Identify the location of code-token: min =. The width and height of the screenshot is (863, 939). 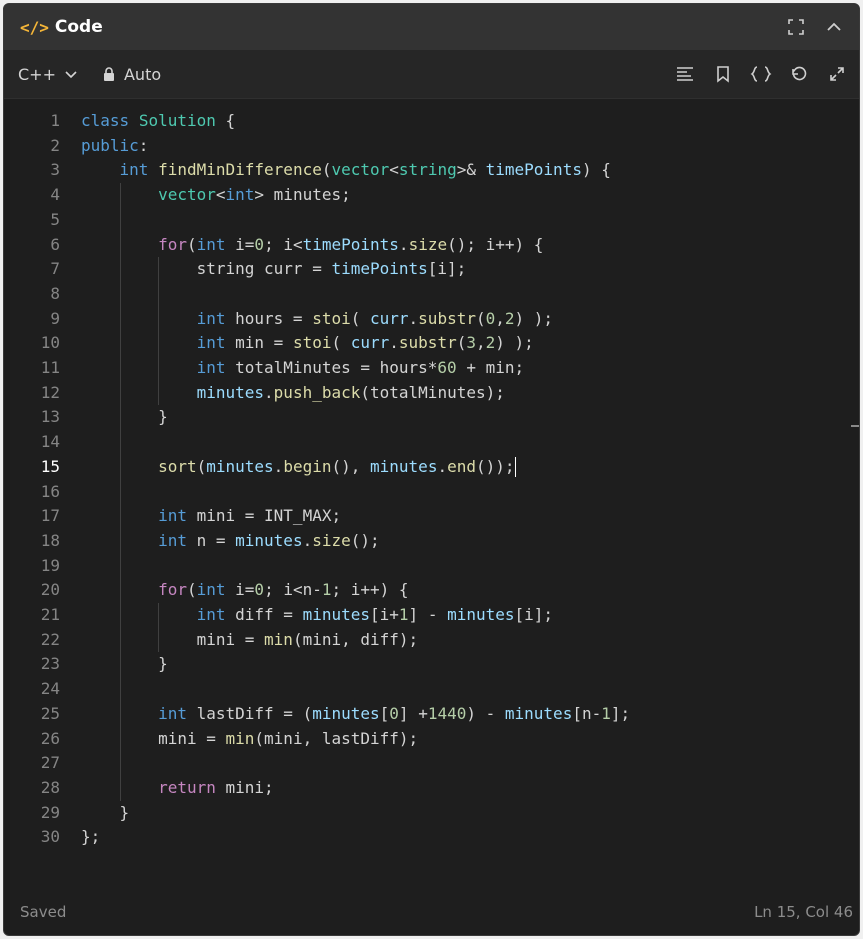
(259, 343).